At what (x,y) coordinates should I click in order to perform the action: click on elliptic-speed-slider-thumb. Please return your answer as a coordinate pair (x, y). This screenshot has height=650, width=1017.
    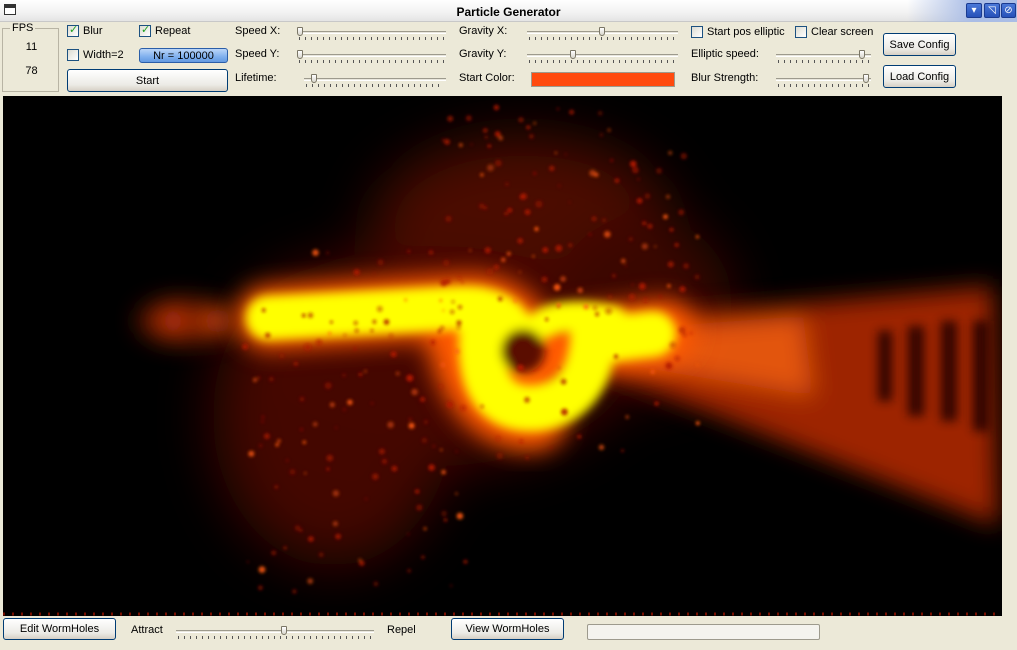
    Looking at the image, I should click on (862, 54).